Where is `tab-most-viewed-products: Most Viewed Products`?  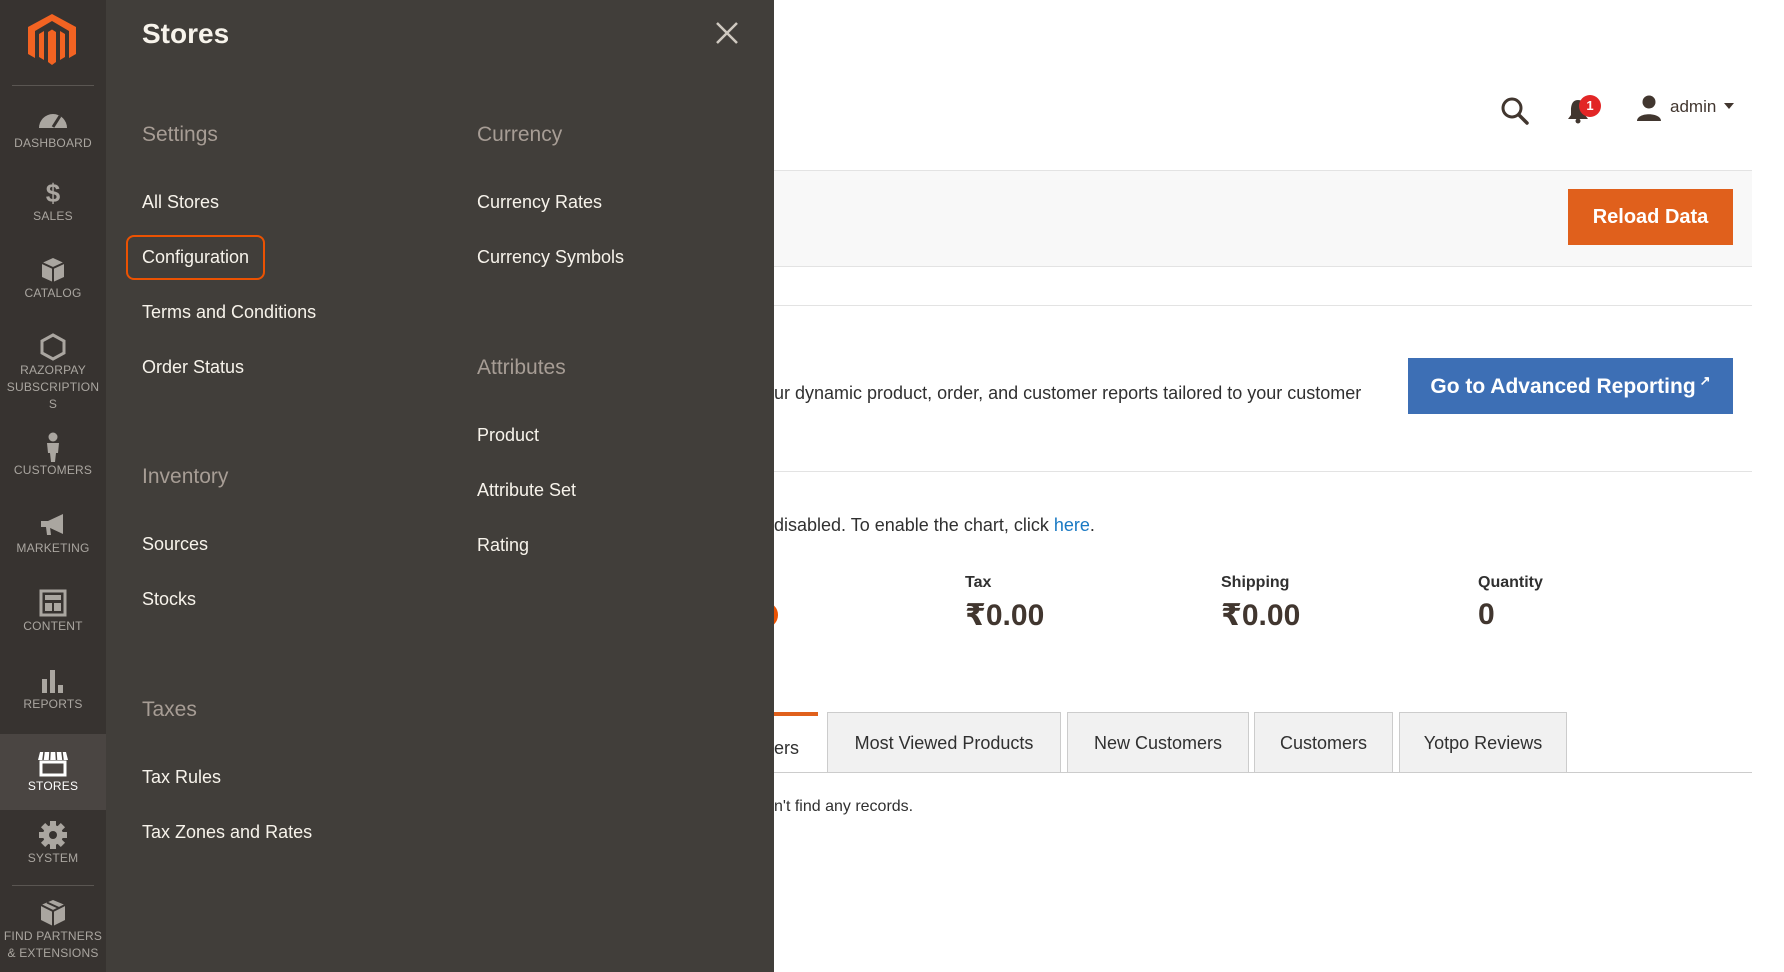 tab-most-viewed-products: Most Viewed Products is located at coordinates (944, 742).